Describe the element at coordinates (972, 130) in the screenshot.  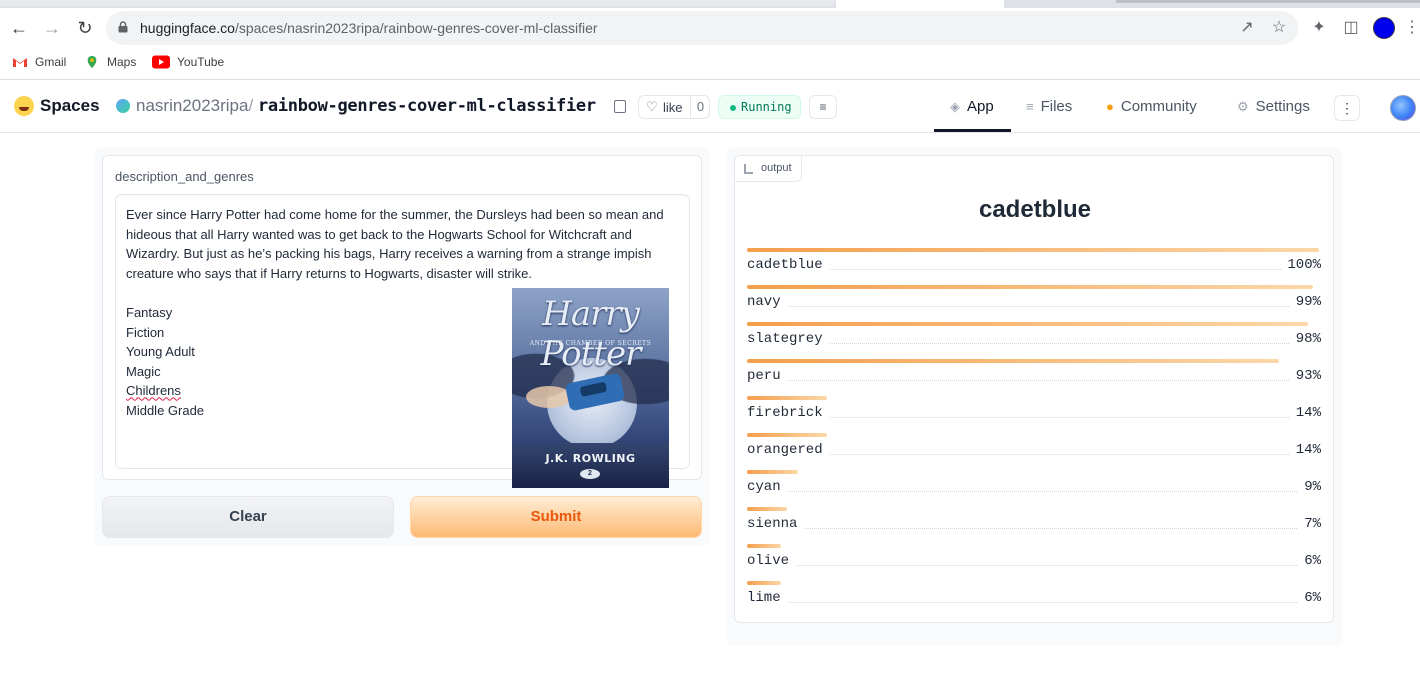
I see `active-tab-indicator` at that location.